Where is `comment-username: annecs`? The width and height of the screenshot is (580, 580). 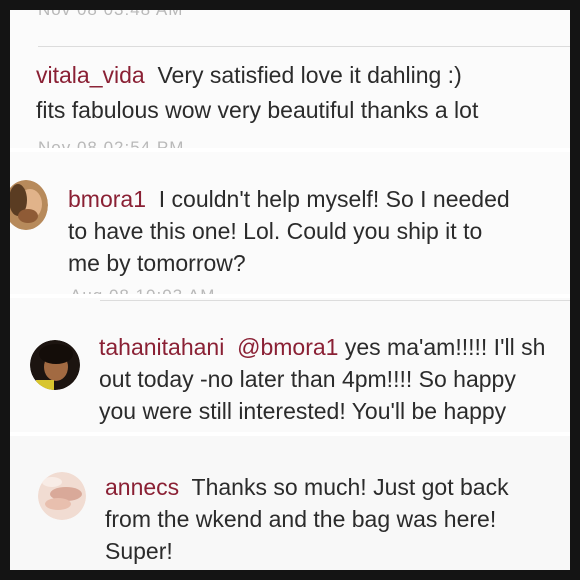
comment-username: annecs is located at coordinates (142, 487).